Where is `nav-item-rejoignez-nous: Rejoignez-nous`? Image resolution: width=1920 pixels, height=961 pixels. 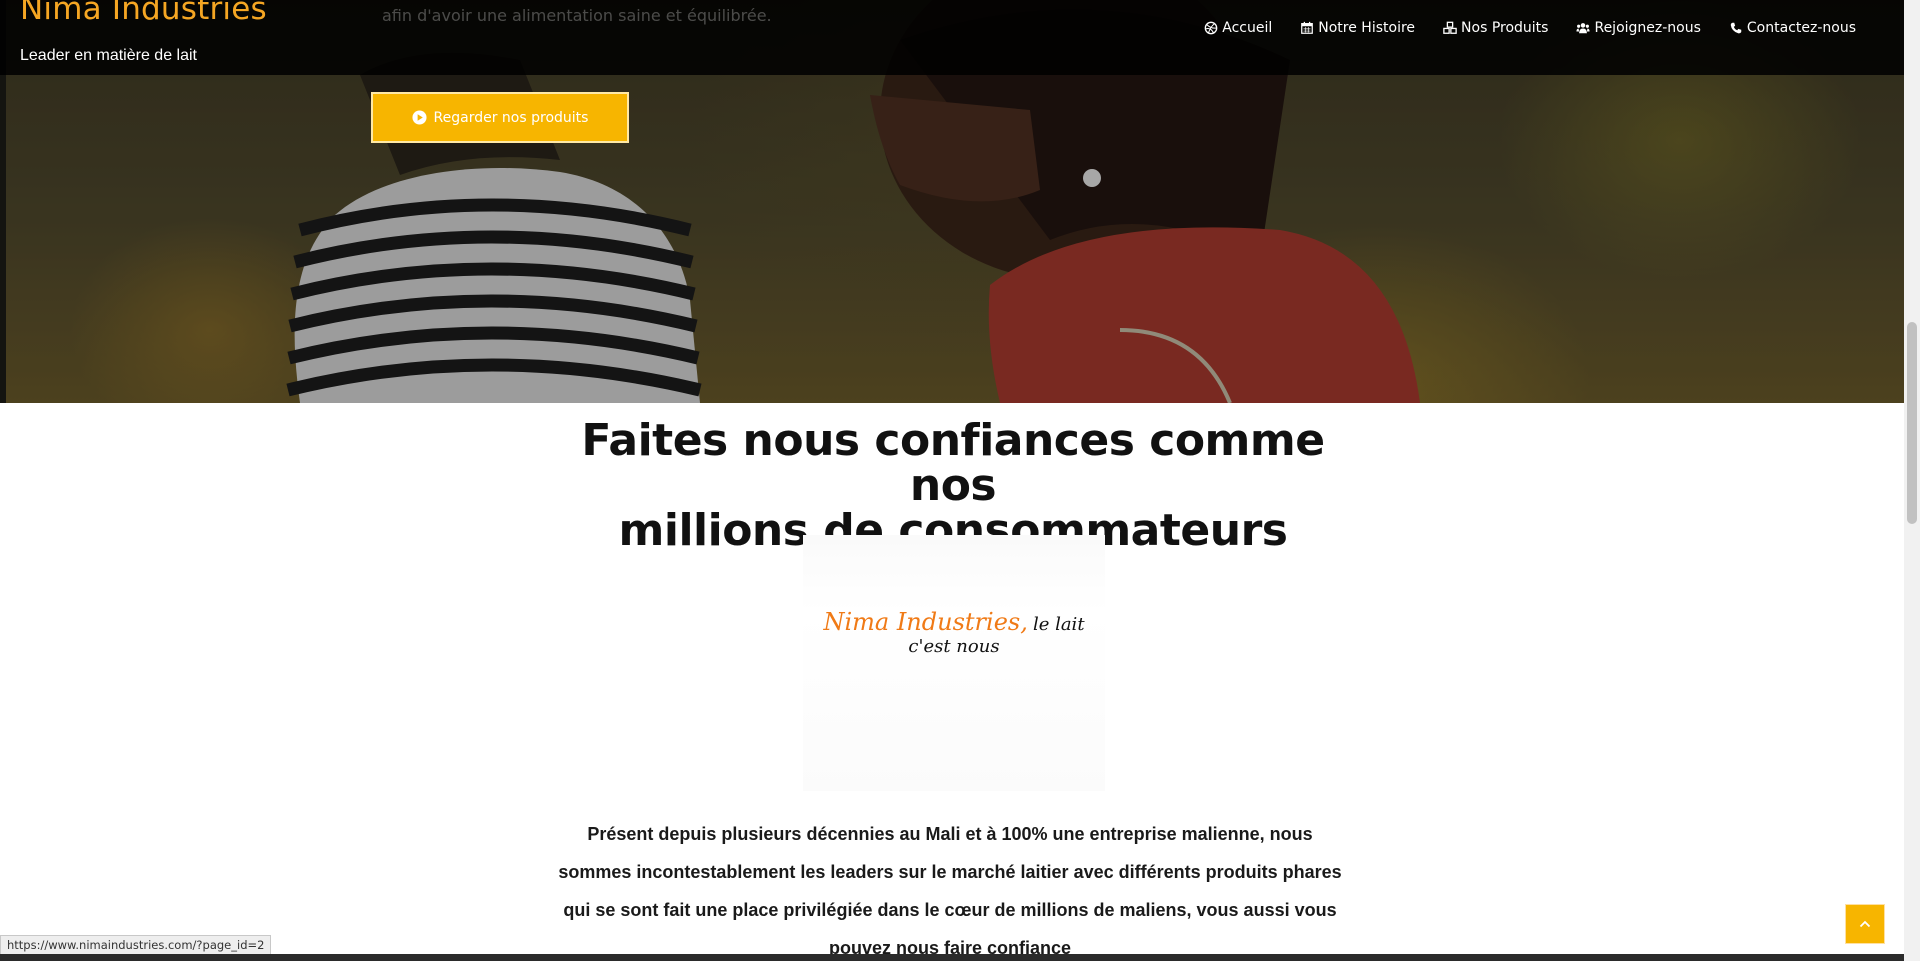
nav-item-rejoignez-nous: Rejoignez-nous is located at coordinates (1638, 28).